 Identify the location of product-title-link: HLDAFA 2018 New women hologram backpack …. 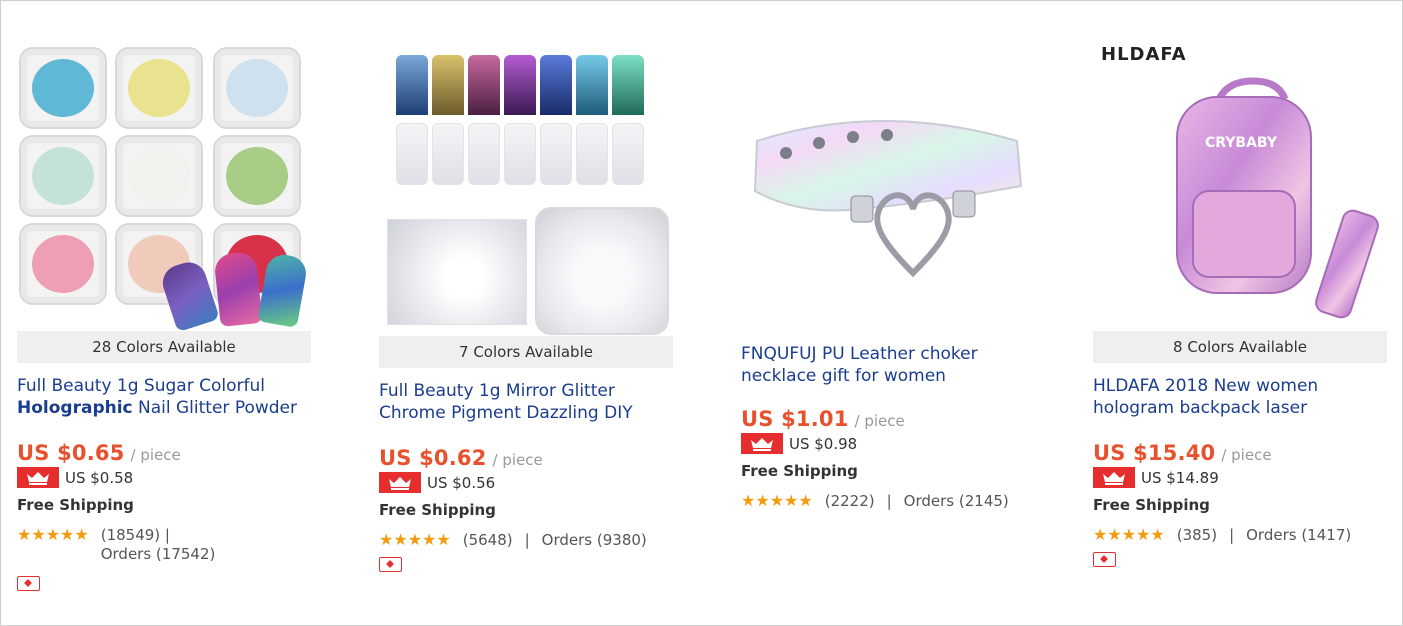
(1240, 397).